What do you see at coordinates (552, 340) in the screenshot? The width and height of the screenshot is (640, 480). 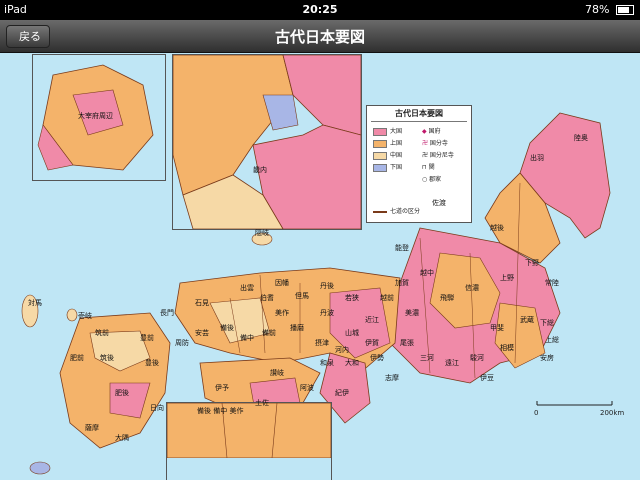 I see `label-kazusa: 上総` at bounding box center [552, 340].